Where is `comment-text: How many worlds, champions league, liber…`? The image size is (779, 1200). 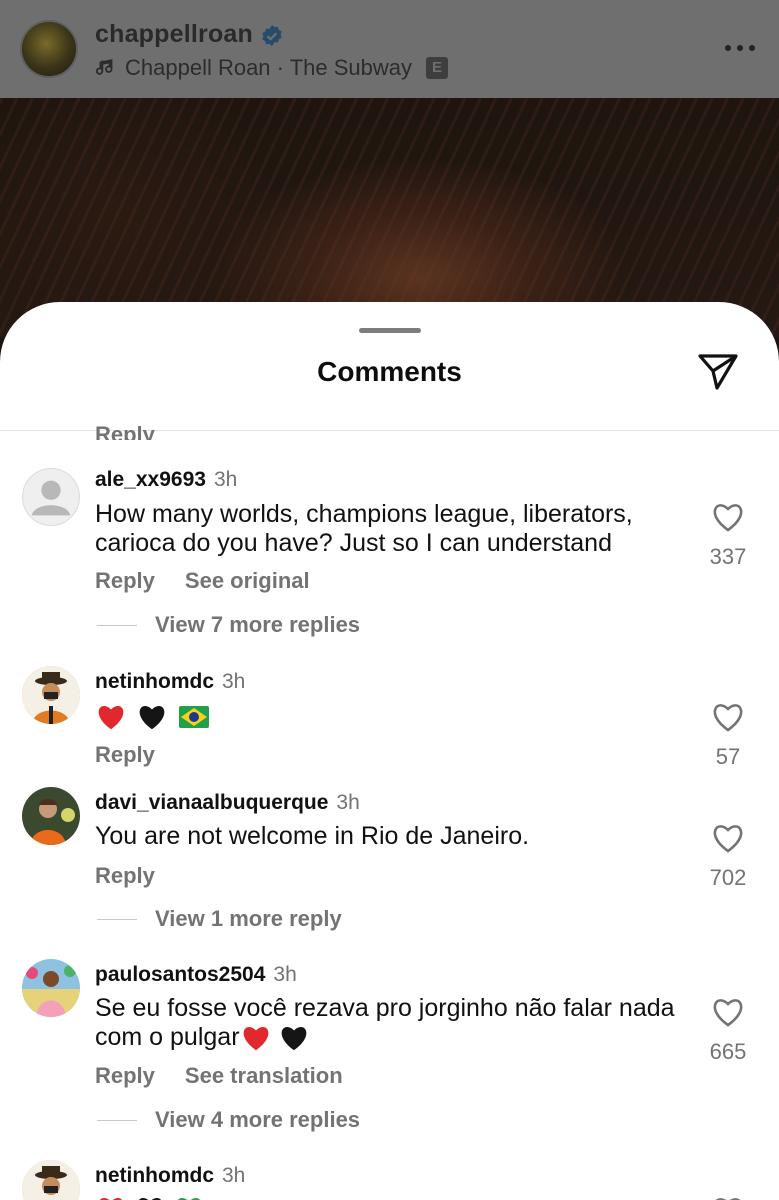
comment-text: How many worlds, champions league, liber… is located at coordinates (364, 528).